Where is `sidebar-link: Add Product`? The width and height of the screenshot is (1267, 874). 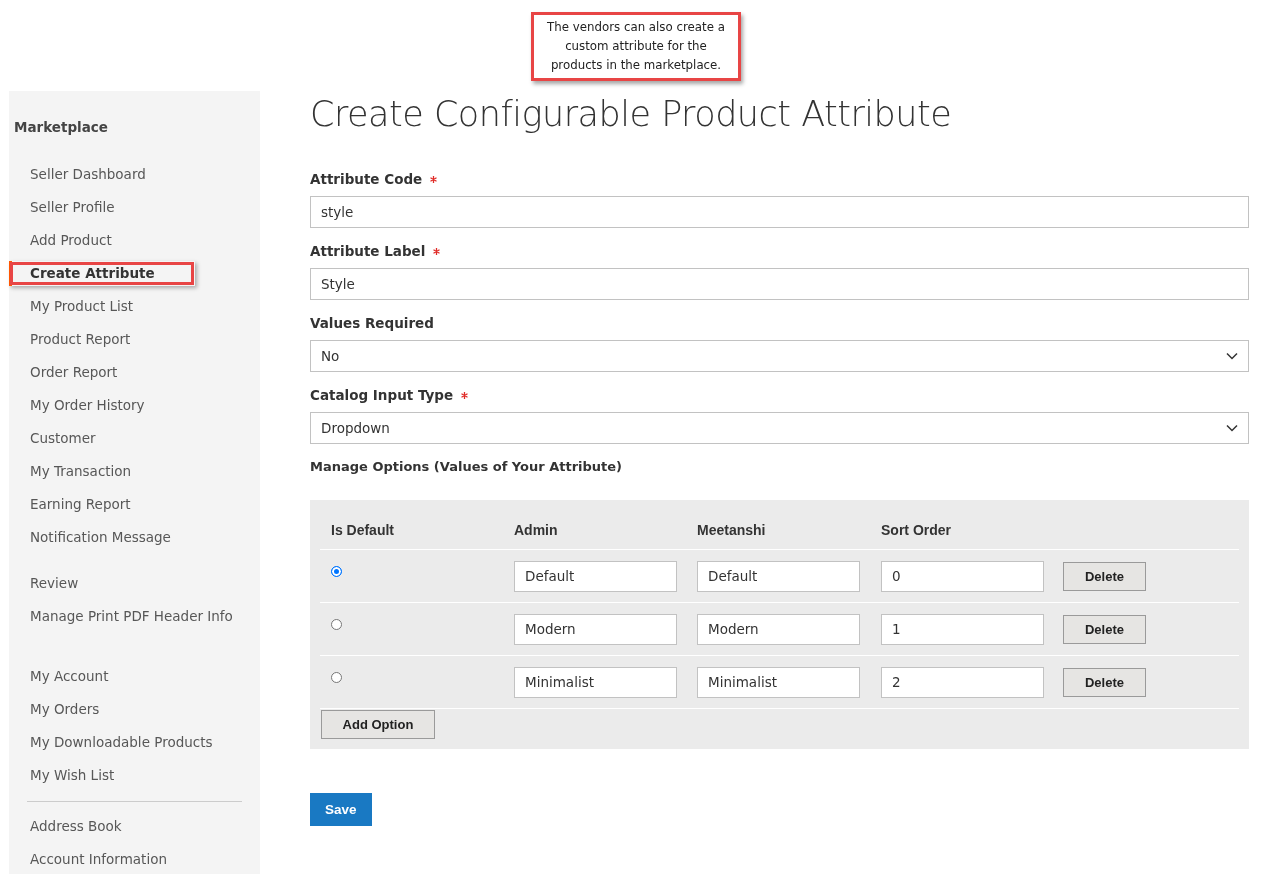 sidebar-link: Add Product is located at coordinates (60, 240).